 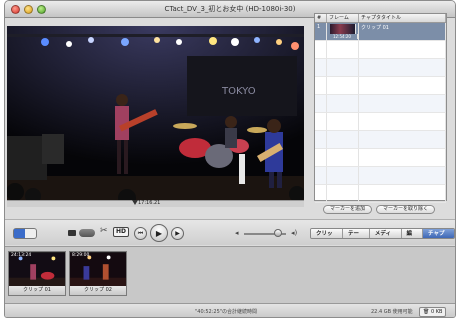 I want to click on status-bar: "40:52:25"の合計継続時間 22.4 GB 使用可能 🗑 0 KB, so click(x=230, y=310).